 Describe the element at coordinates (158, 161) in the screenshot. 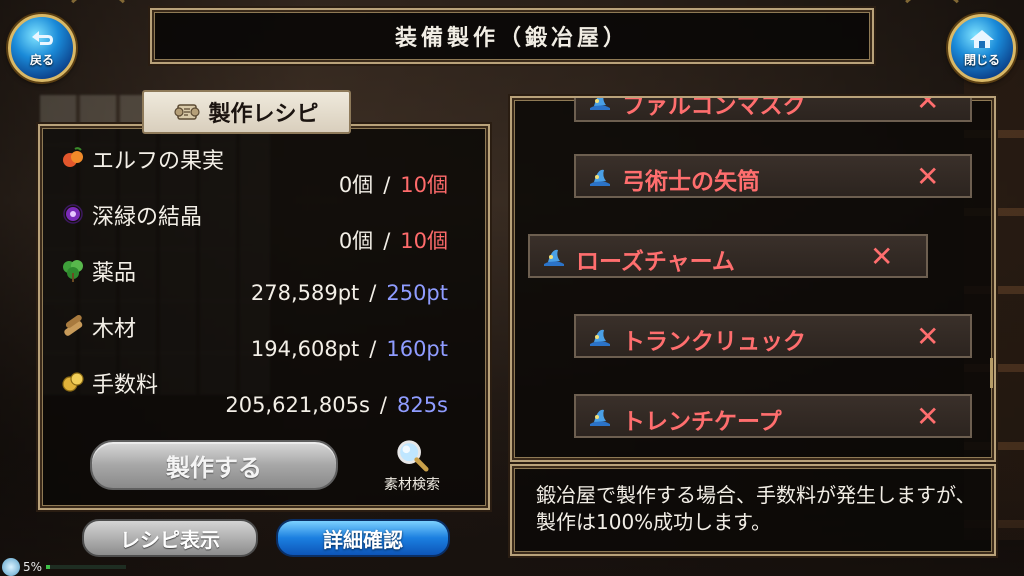

I see `material-name: エルフの果実` at that location.